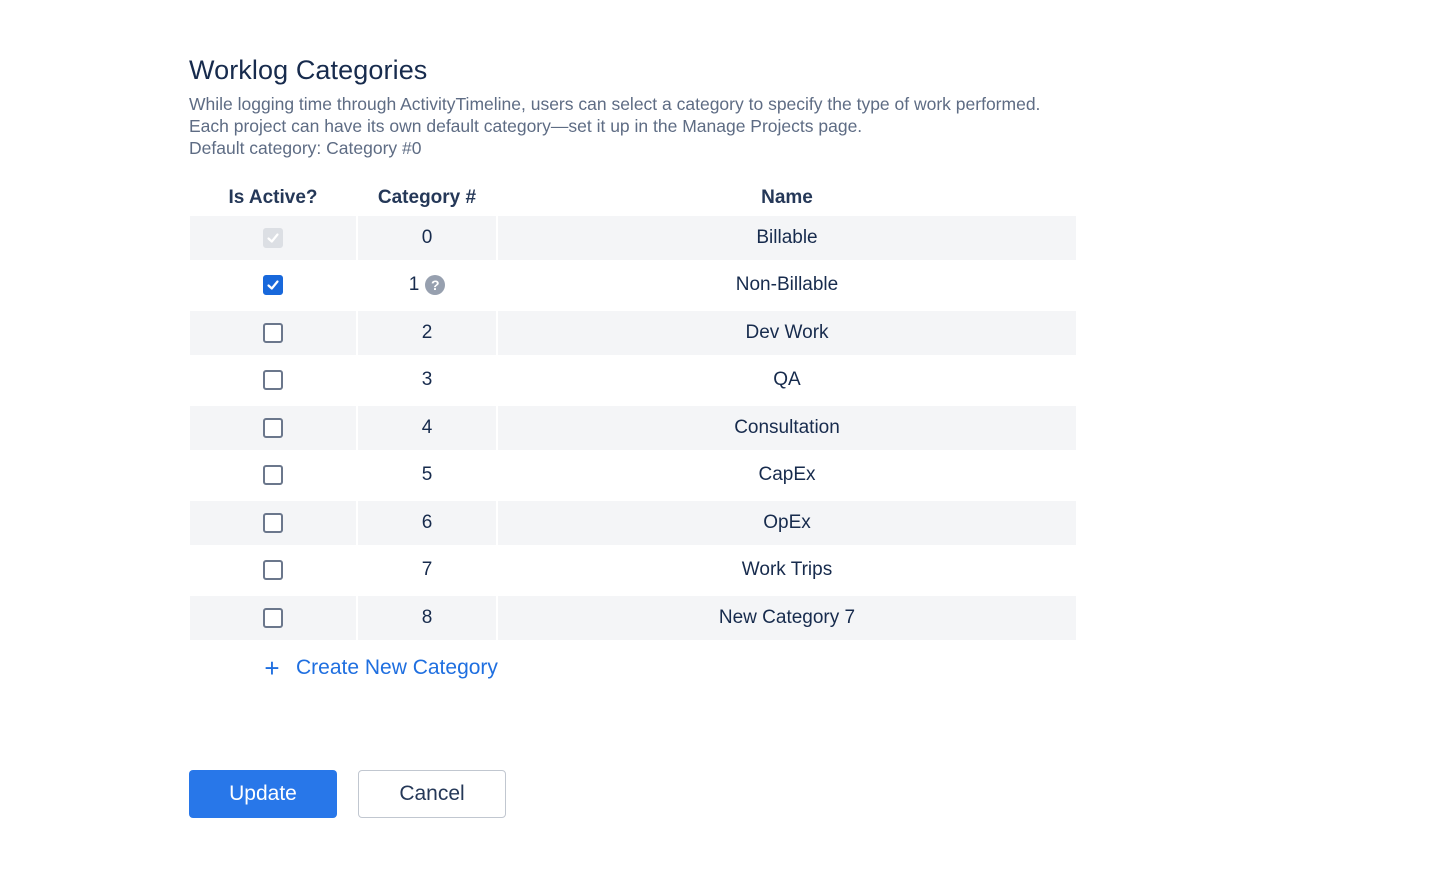 This screenshot has width=1440, height=880. I want to click on category-number-wrap: 1?, so click(427, 285).